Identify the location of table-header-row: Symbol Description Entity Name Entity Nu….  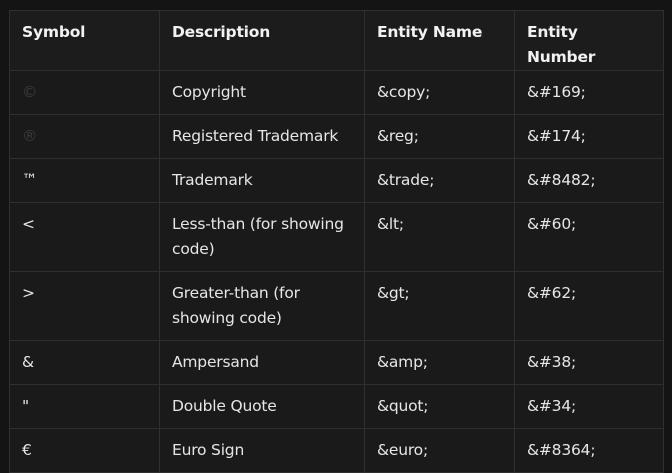
(336, 40).